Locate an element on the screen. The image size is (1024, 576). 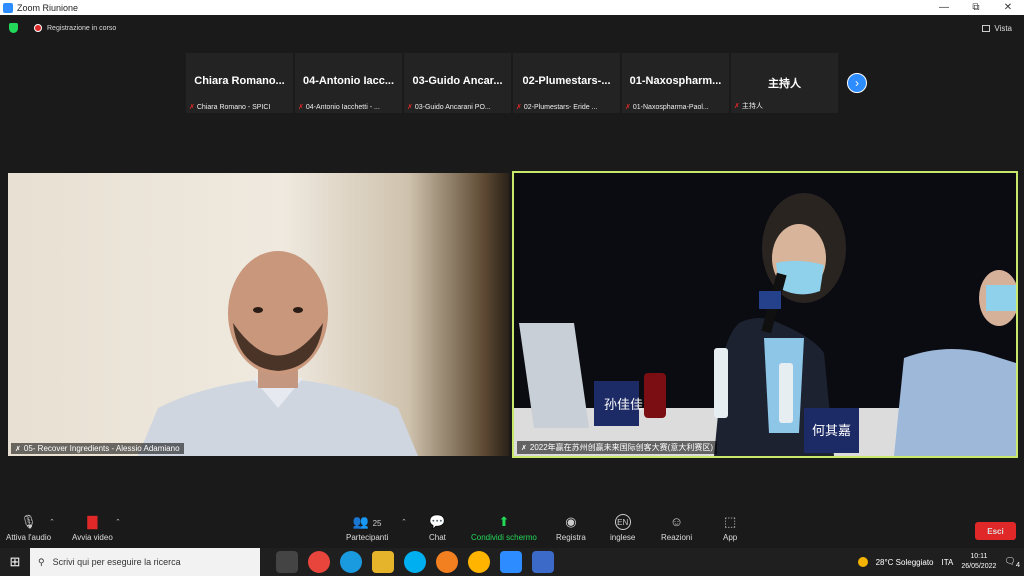
windows-start-icon: ⊞ is located at coordinates (15, 562).